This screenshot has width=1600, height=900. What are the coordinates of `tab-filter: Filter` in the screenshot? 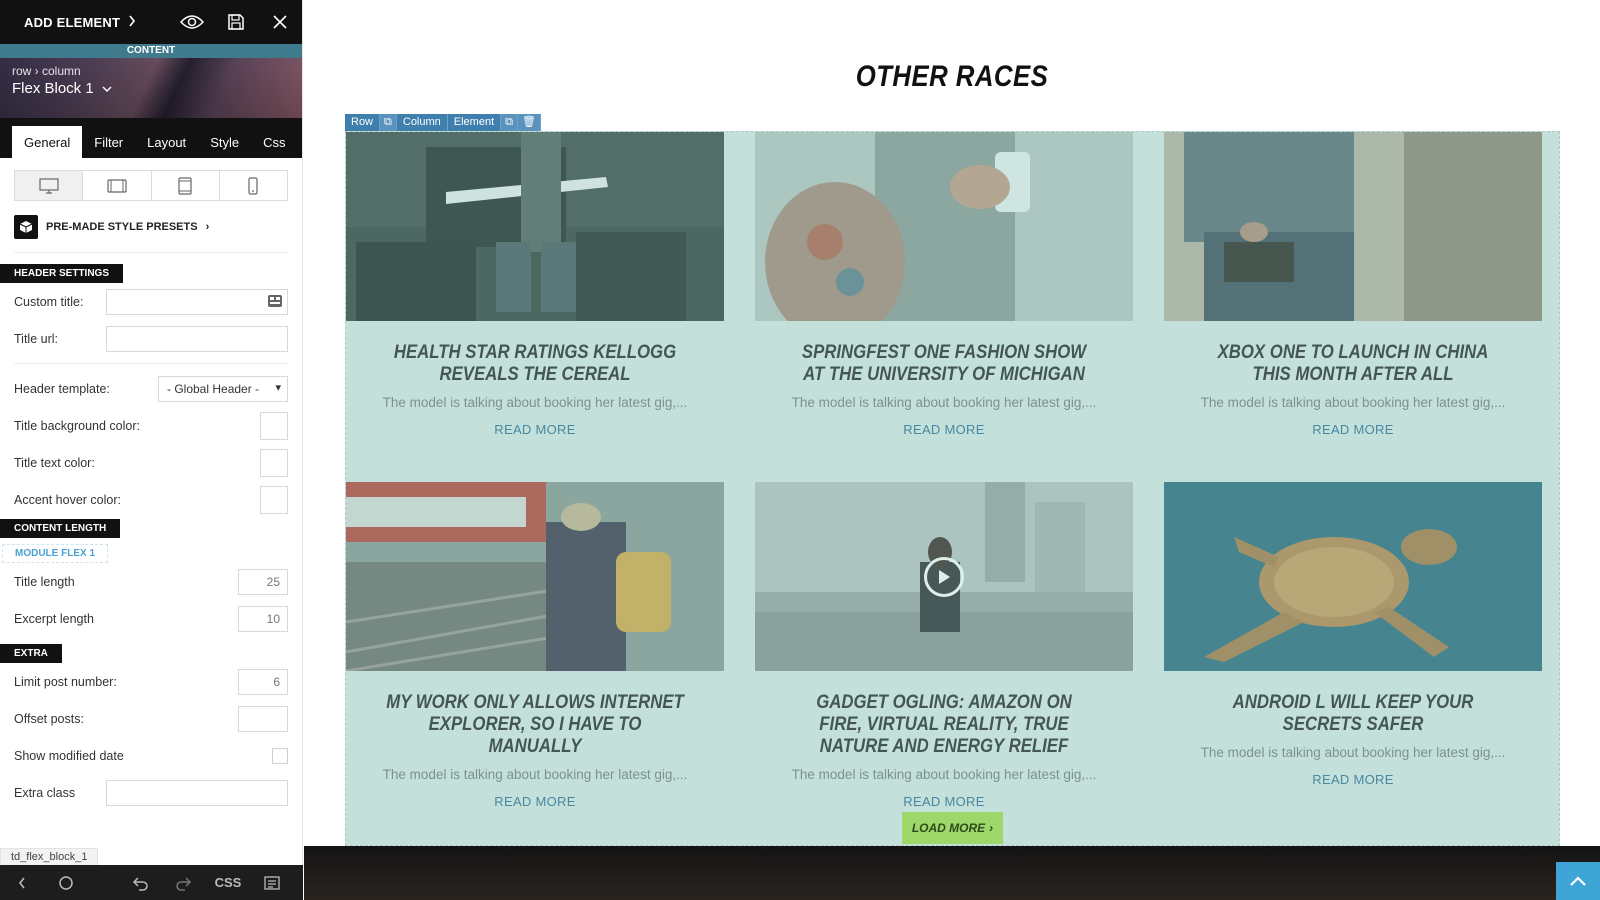 It's located at (108, 142).